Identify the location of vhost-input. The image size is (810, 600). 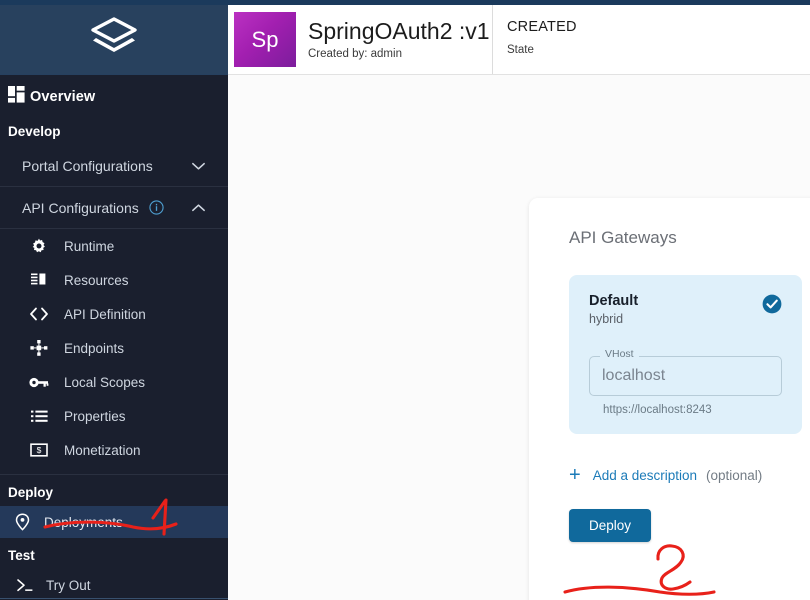
(685, 376).